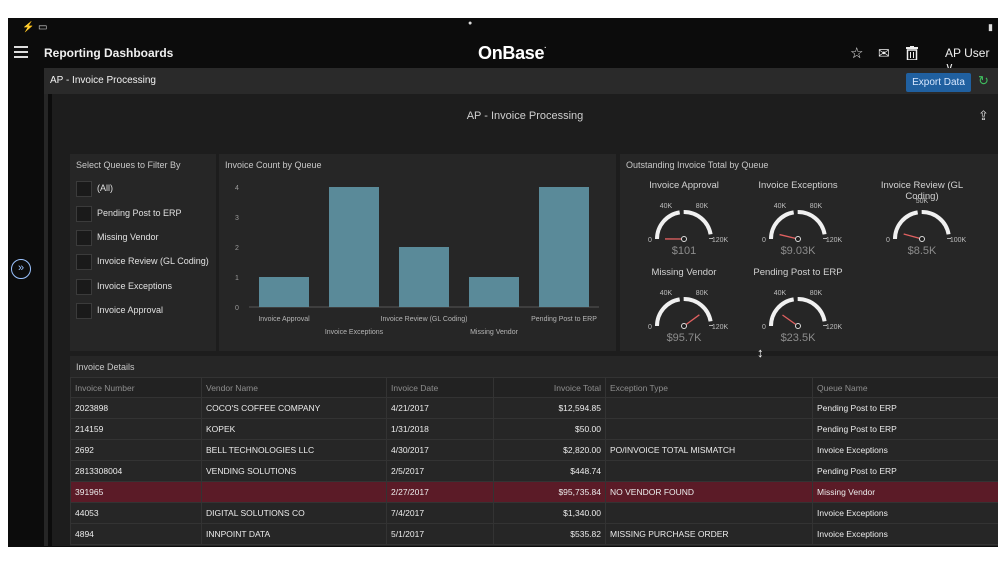 The width and height of the screenshot is (1000, 567). What do you see at coordinates (884, 53) in the screenshot?
I see `mail-icon: ✉` at bounding box center [884, 53].